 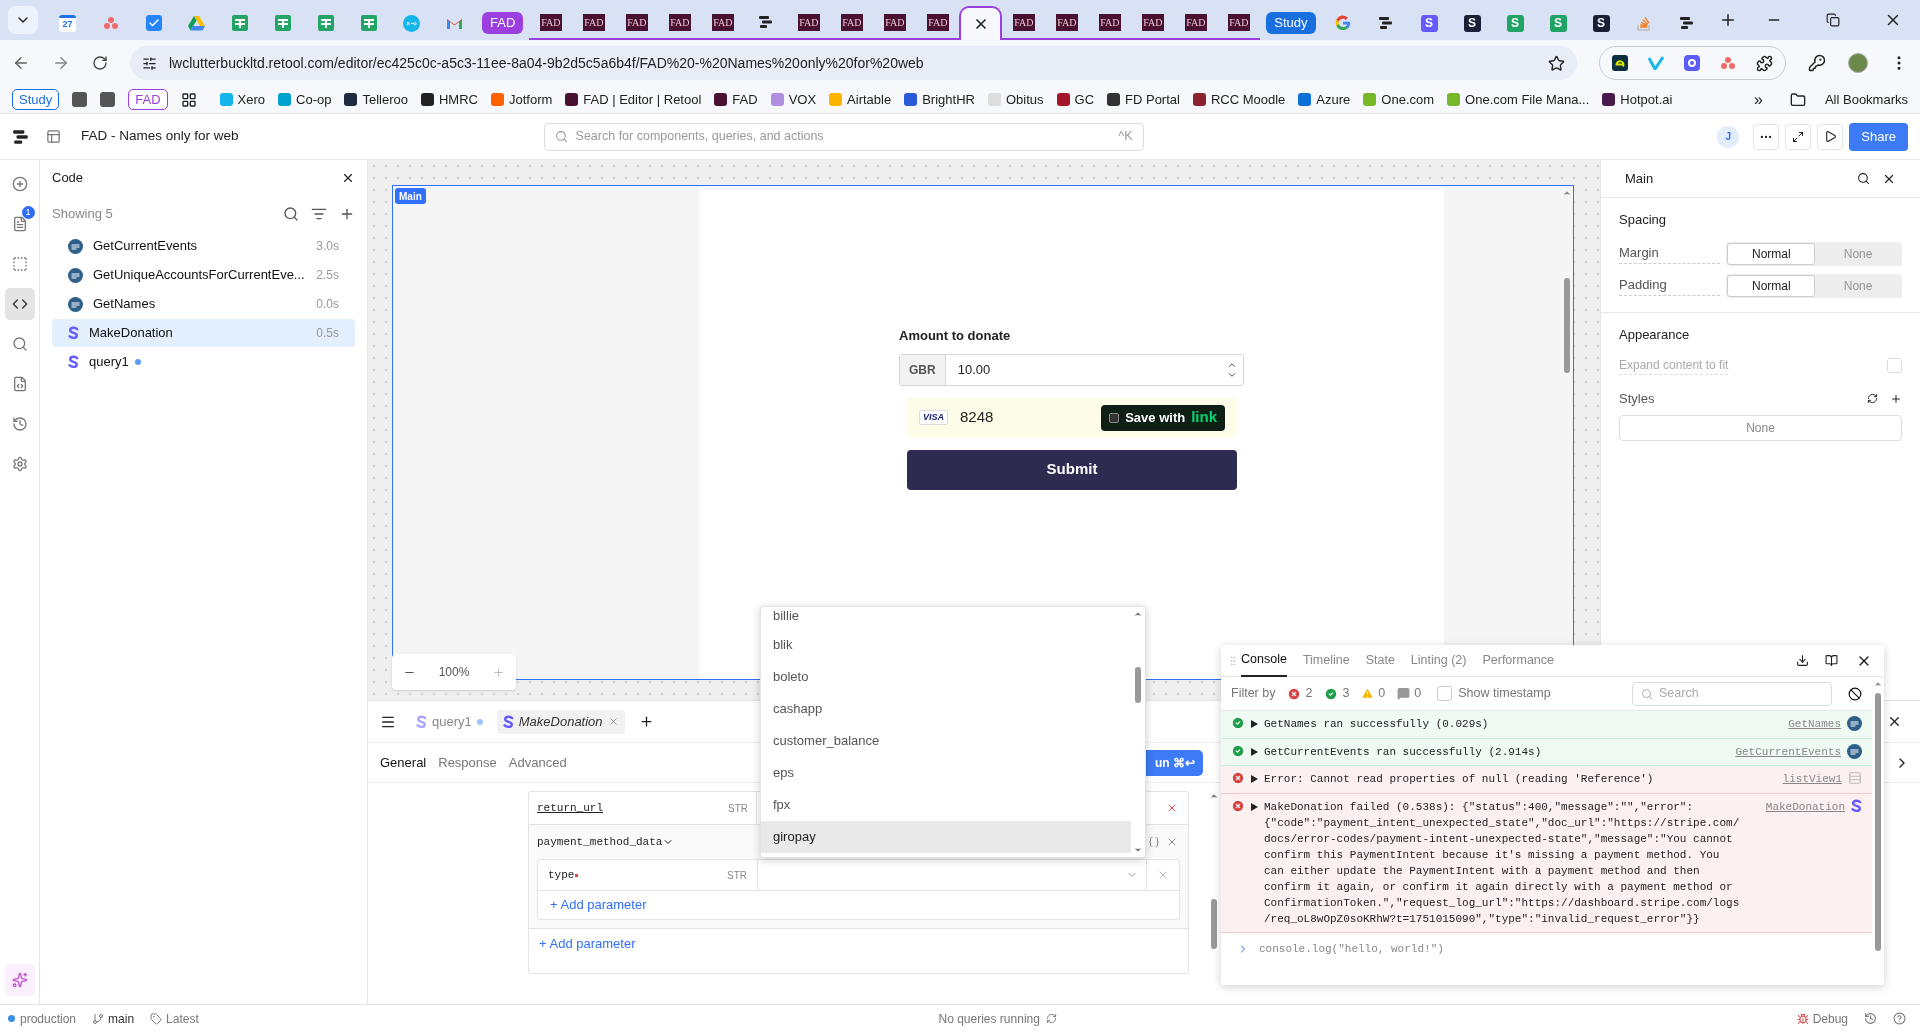 I want to click on layout-icon, so click(x=53, y=136).